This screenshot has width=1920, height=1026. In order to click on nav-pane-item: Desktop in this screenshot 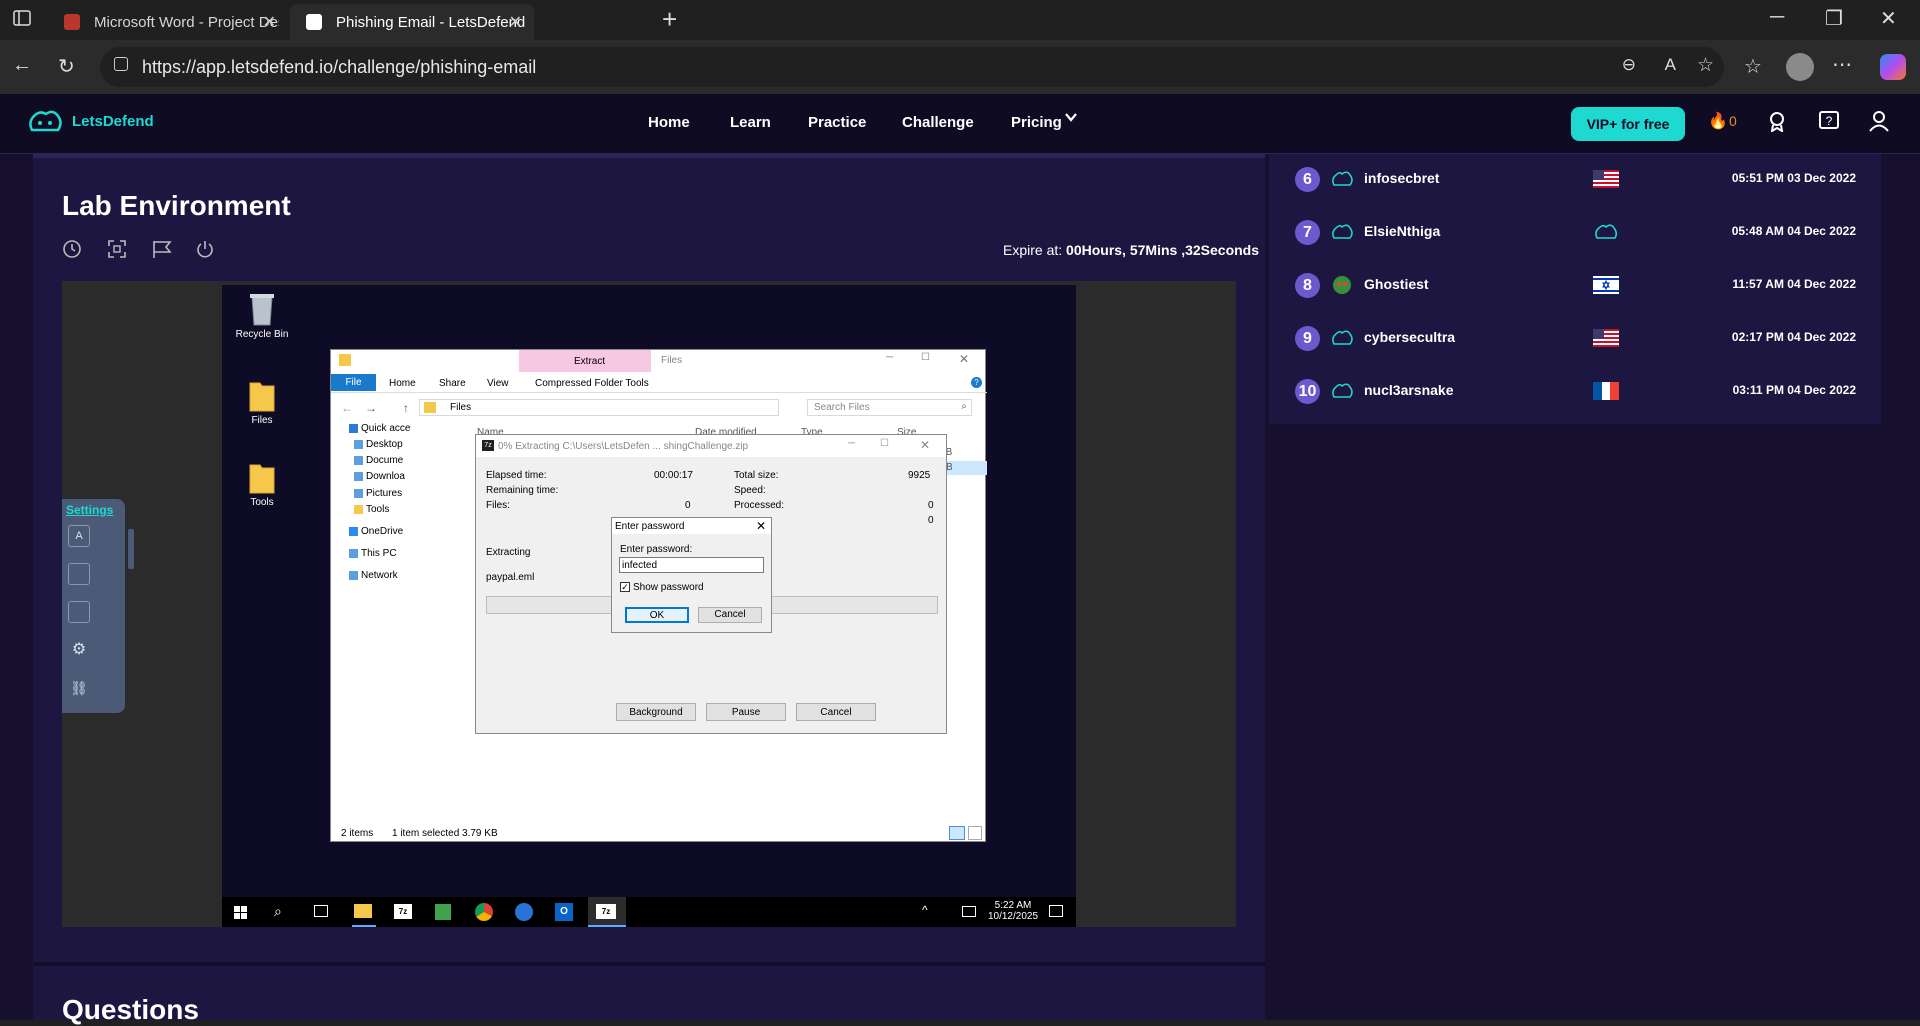, I will do `click(384, 444)`.